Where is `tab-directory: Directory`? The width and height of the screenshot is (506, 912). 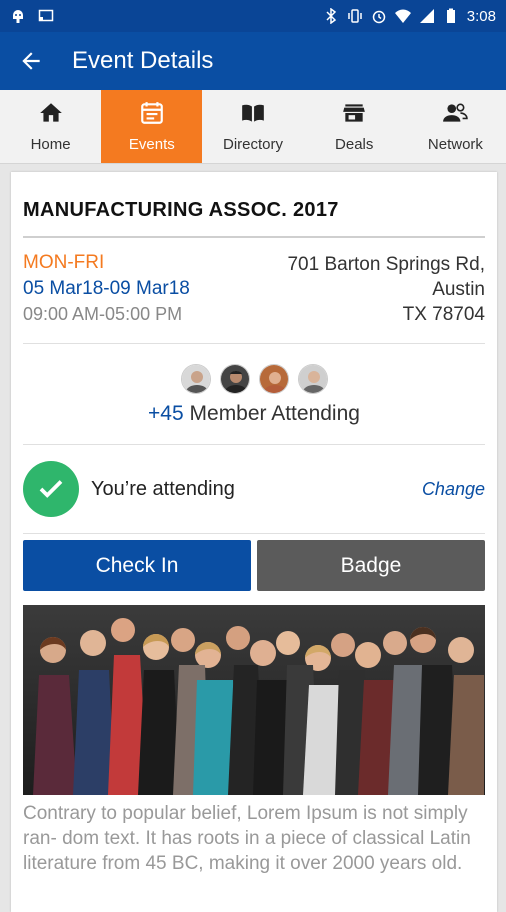 tab-directory: Directory is located at coordinates (252, 126).